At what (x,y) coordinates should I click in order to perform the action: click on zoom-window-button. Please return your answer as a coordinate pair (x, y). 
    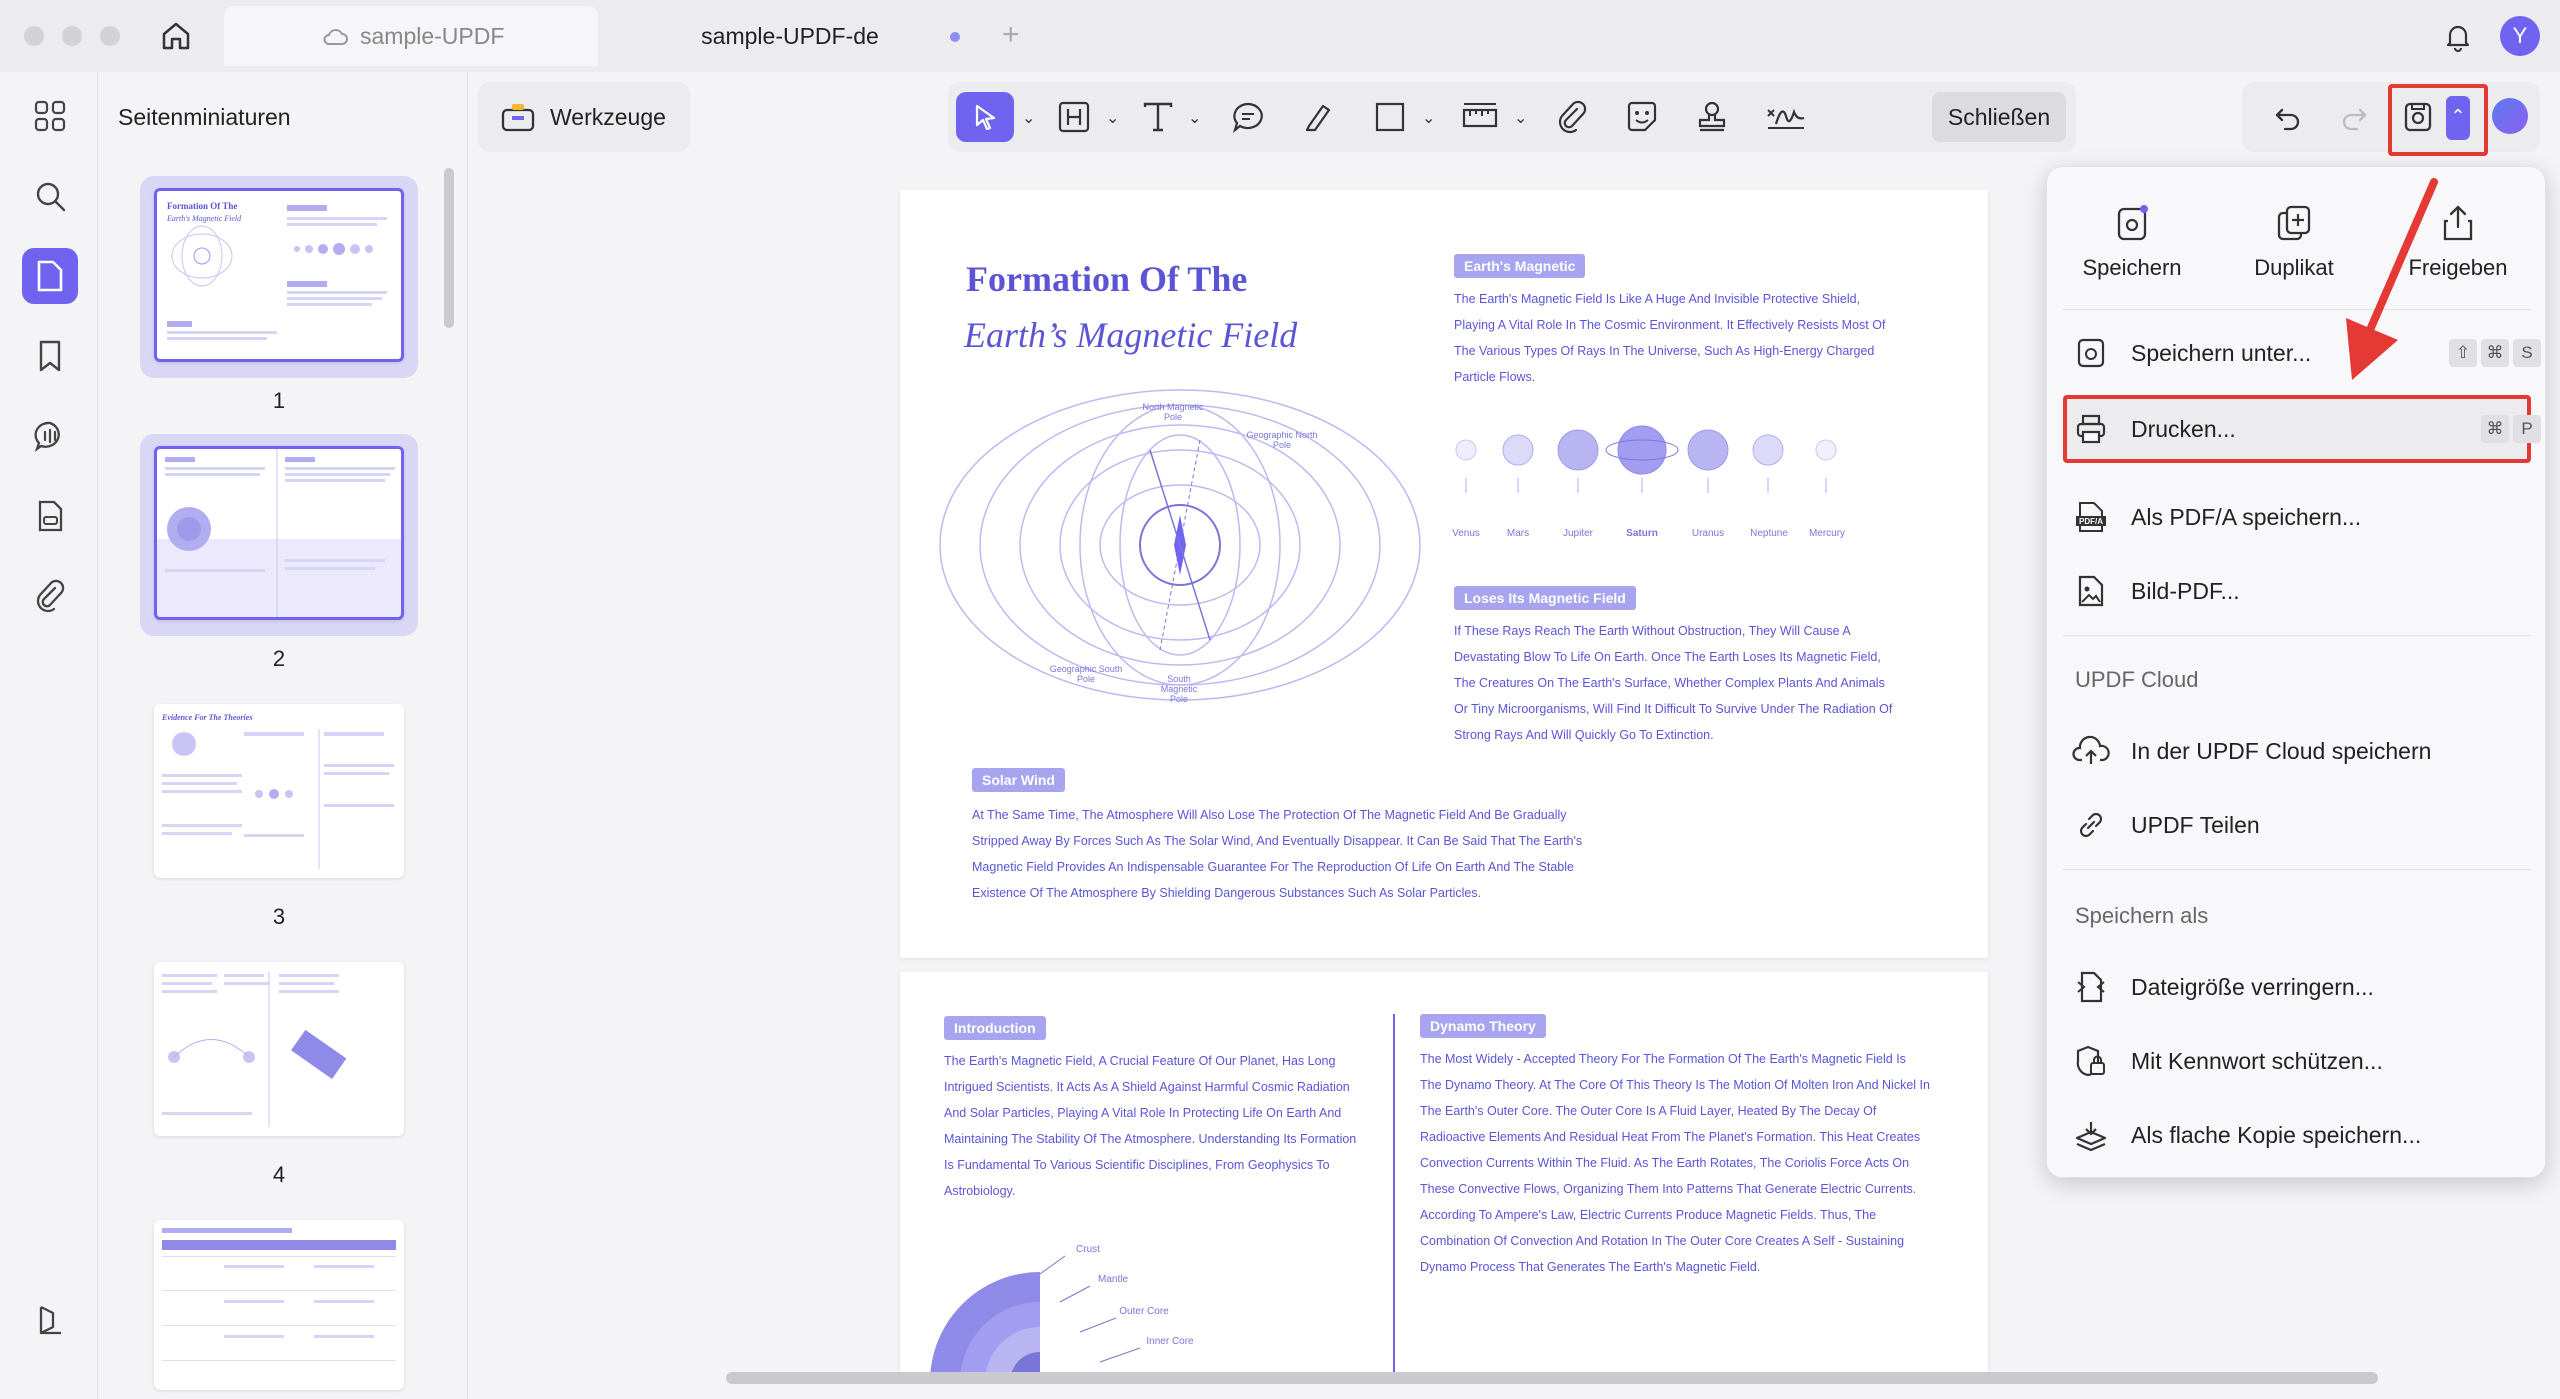
    Looking at the image, I should click on (110, 36).